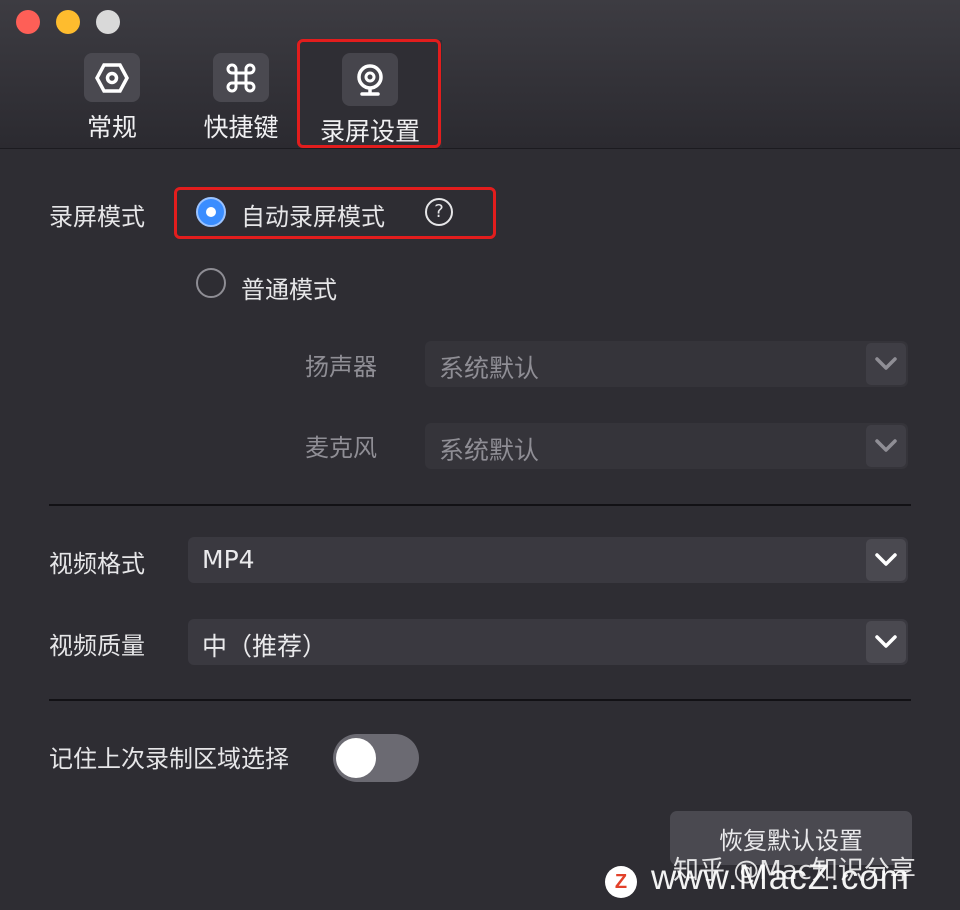 Image resolution: width=960 pixels, height=910 pixels. I want to click on microphone-select: 系统默认, so click(666, 446).